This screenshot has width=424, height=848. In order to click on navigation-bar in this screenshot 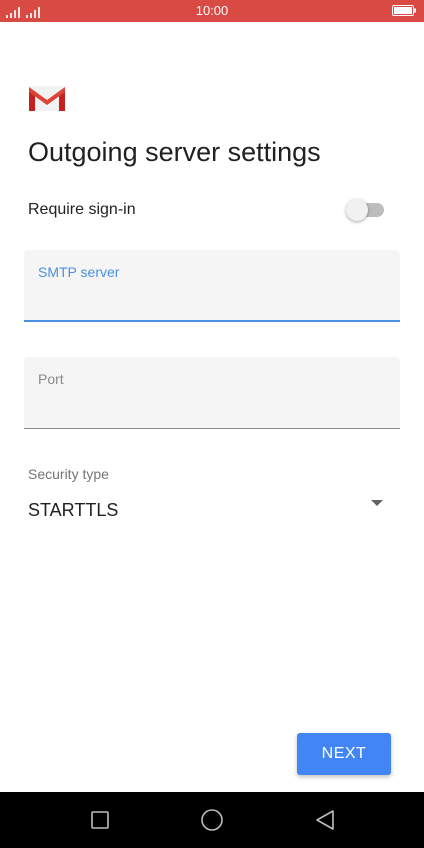, I will do `click(212, 820)`.